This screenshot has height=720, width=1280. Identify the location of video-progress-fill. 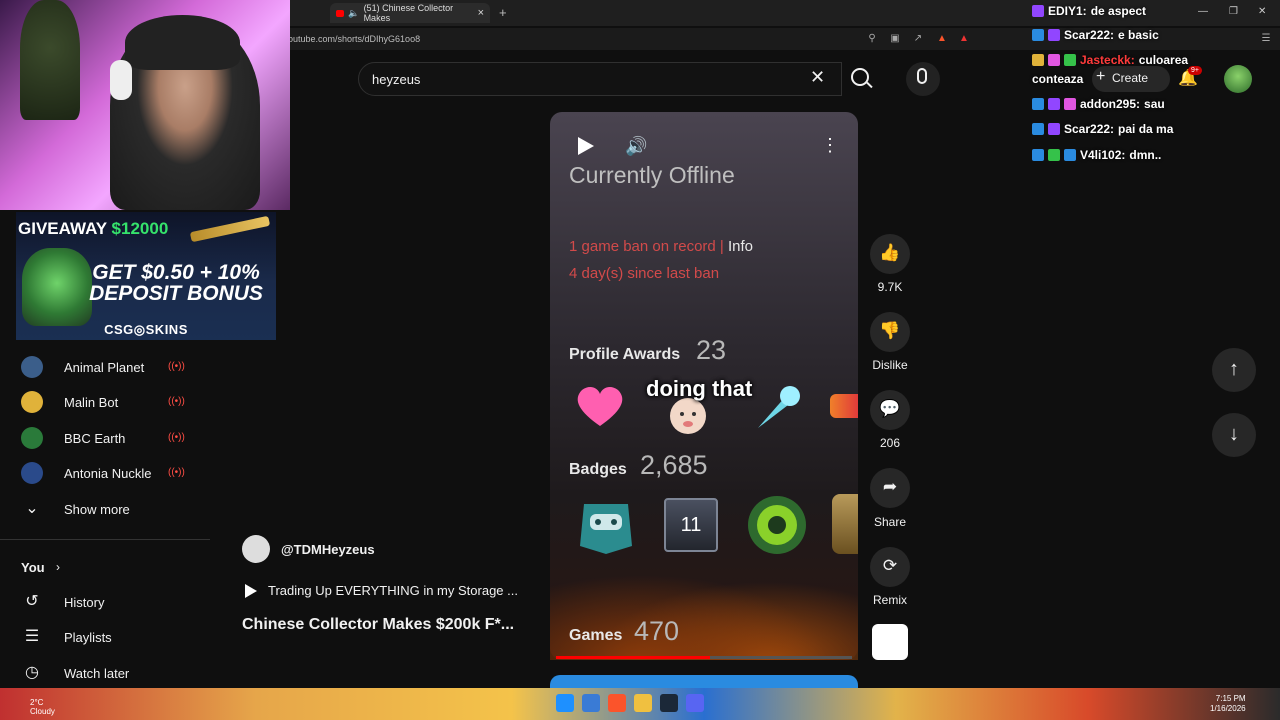
(633, 657).